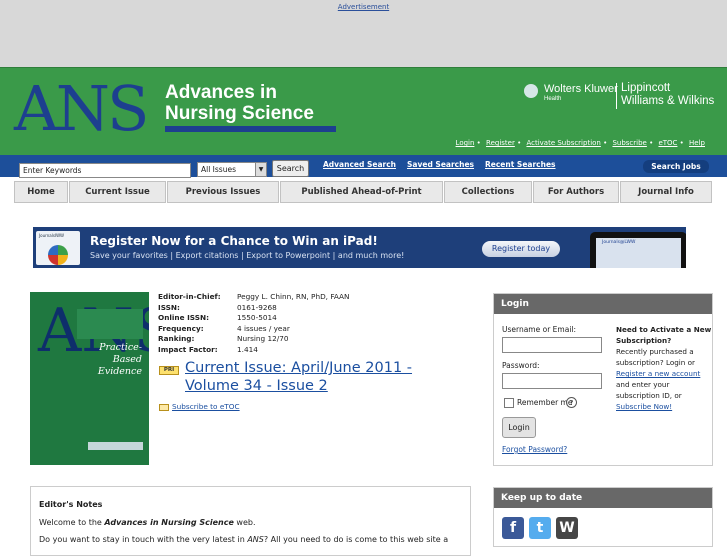 The width and height of the screenshot is (727, 556). I want to click on journal-cover: ANS Practice-Based Evidence, so click(89, 378).